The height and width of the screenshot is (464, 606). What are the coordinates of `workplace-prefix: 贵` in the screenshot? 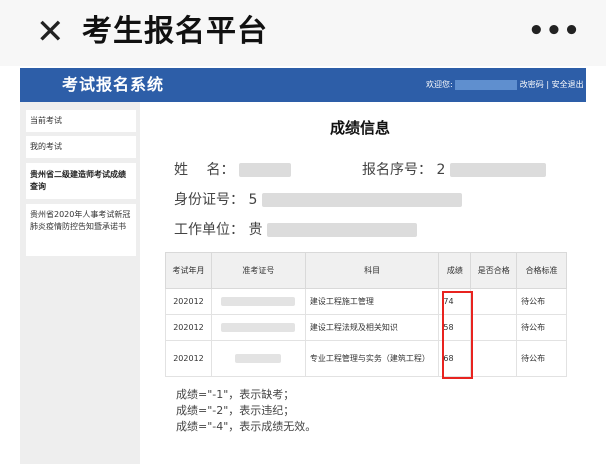 It's located at (255, 230).